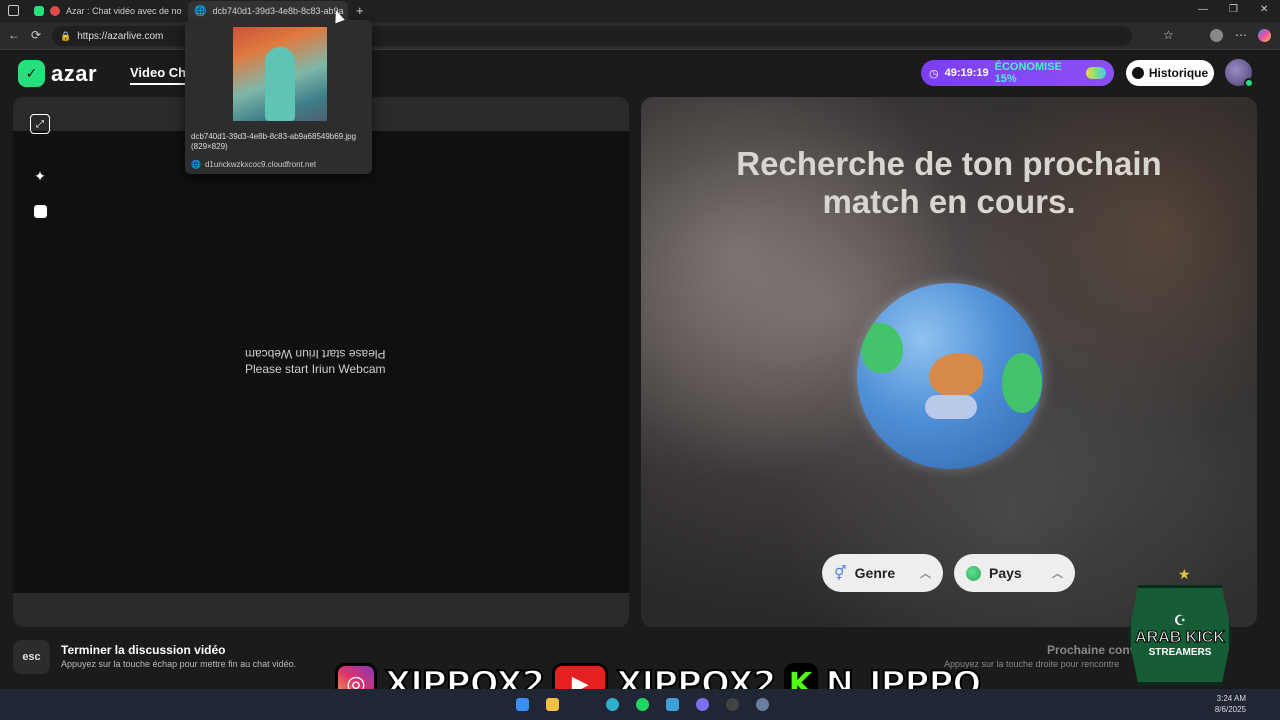 This screenshot has width=1280, height=720. Describe the element at coordinates (120, 36) in the screenshot. I see `url-text: https://azarlive.com` at that location.